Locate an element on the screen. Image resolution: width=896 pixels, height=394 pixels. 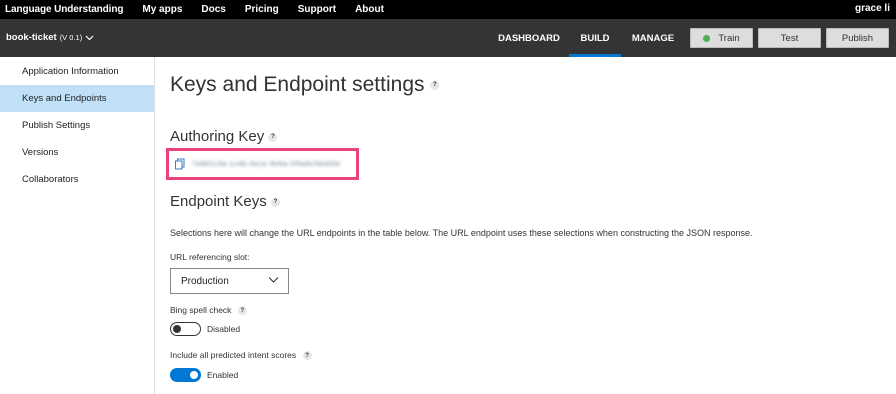
page-title: Keys and Endpoint settings ? is located at coordinates (305, 85).